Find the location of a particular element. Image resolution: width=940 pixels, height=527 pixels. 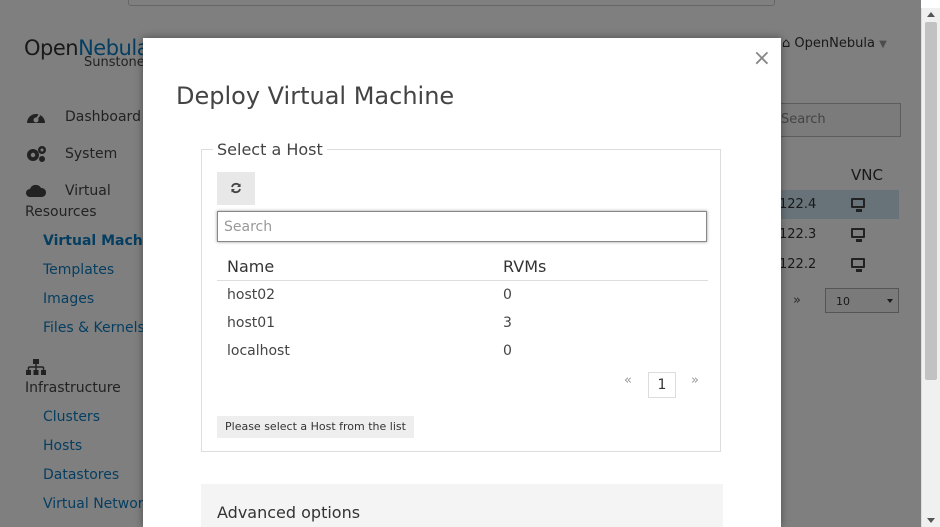

column-header-rvms: RVMs is located at coordinates (524, 266).